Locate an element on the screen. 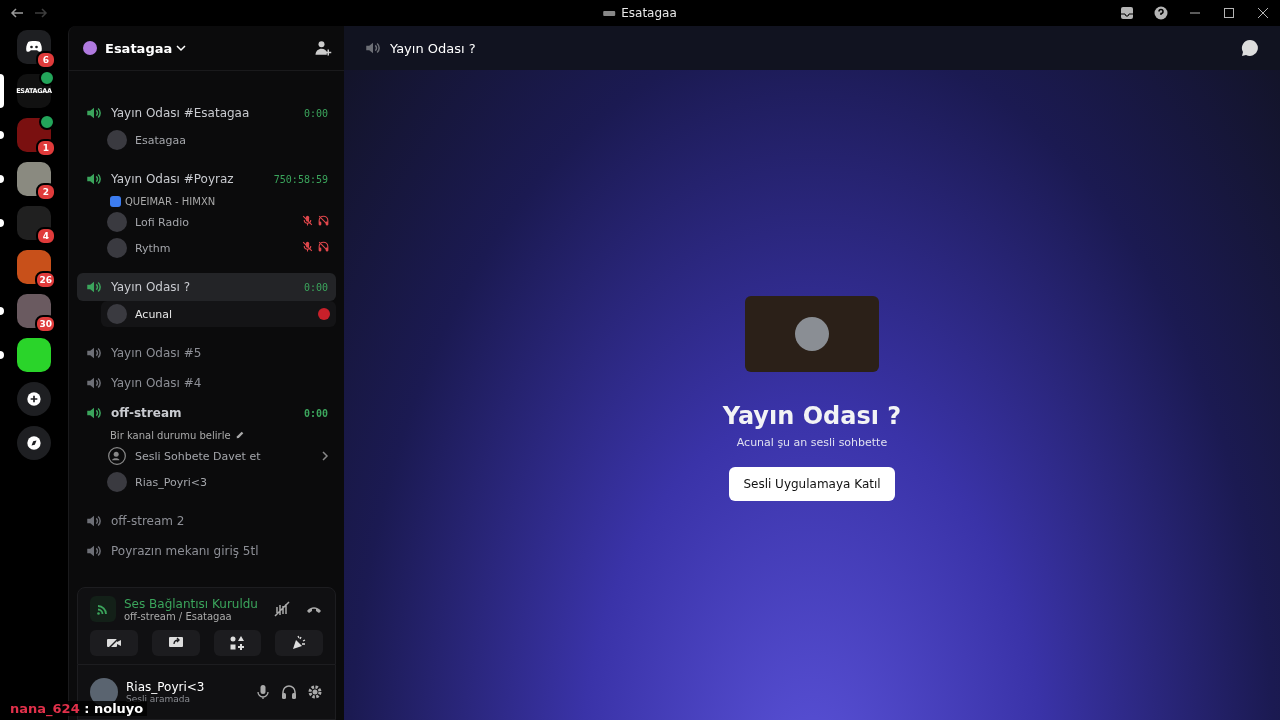 The width and height of the screenshot is (1280, 720). voice-location: off-stream / Esatagaa is located at coordinates (191, 616).